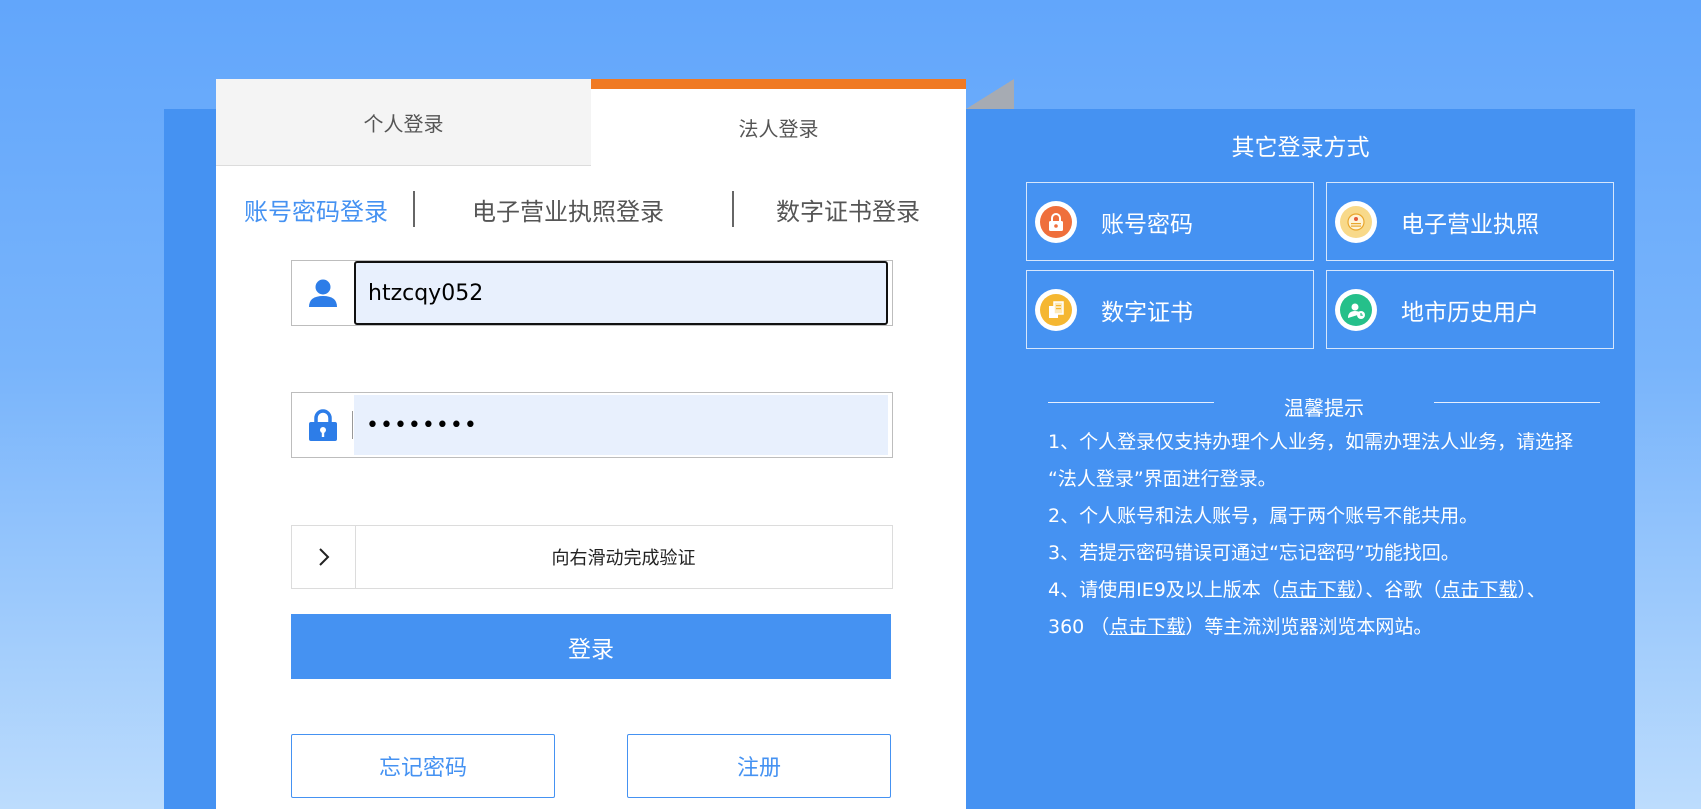 Image resolution: width=1701 pixels, height=809 pixels. I want to click on option-account-password: 账号密码, so click(1170, 221).